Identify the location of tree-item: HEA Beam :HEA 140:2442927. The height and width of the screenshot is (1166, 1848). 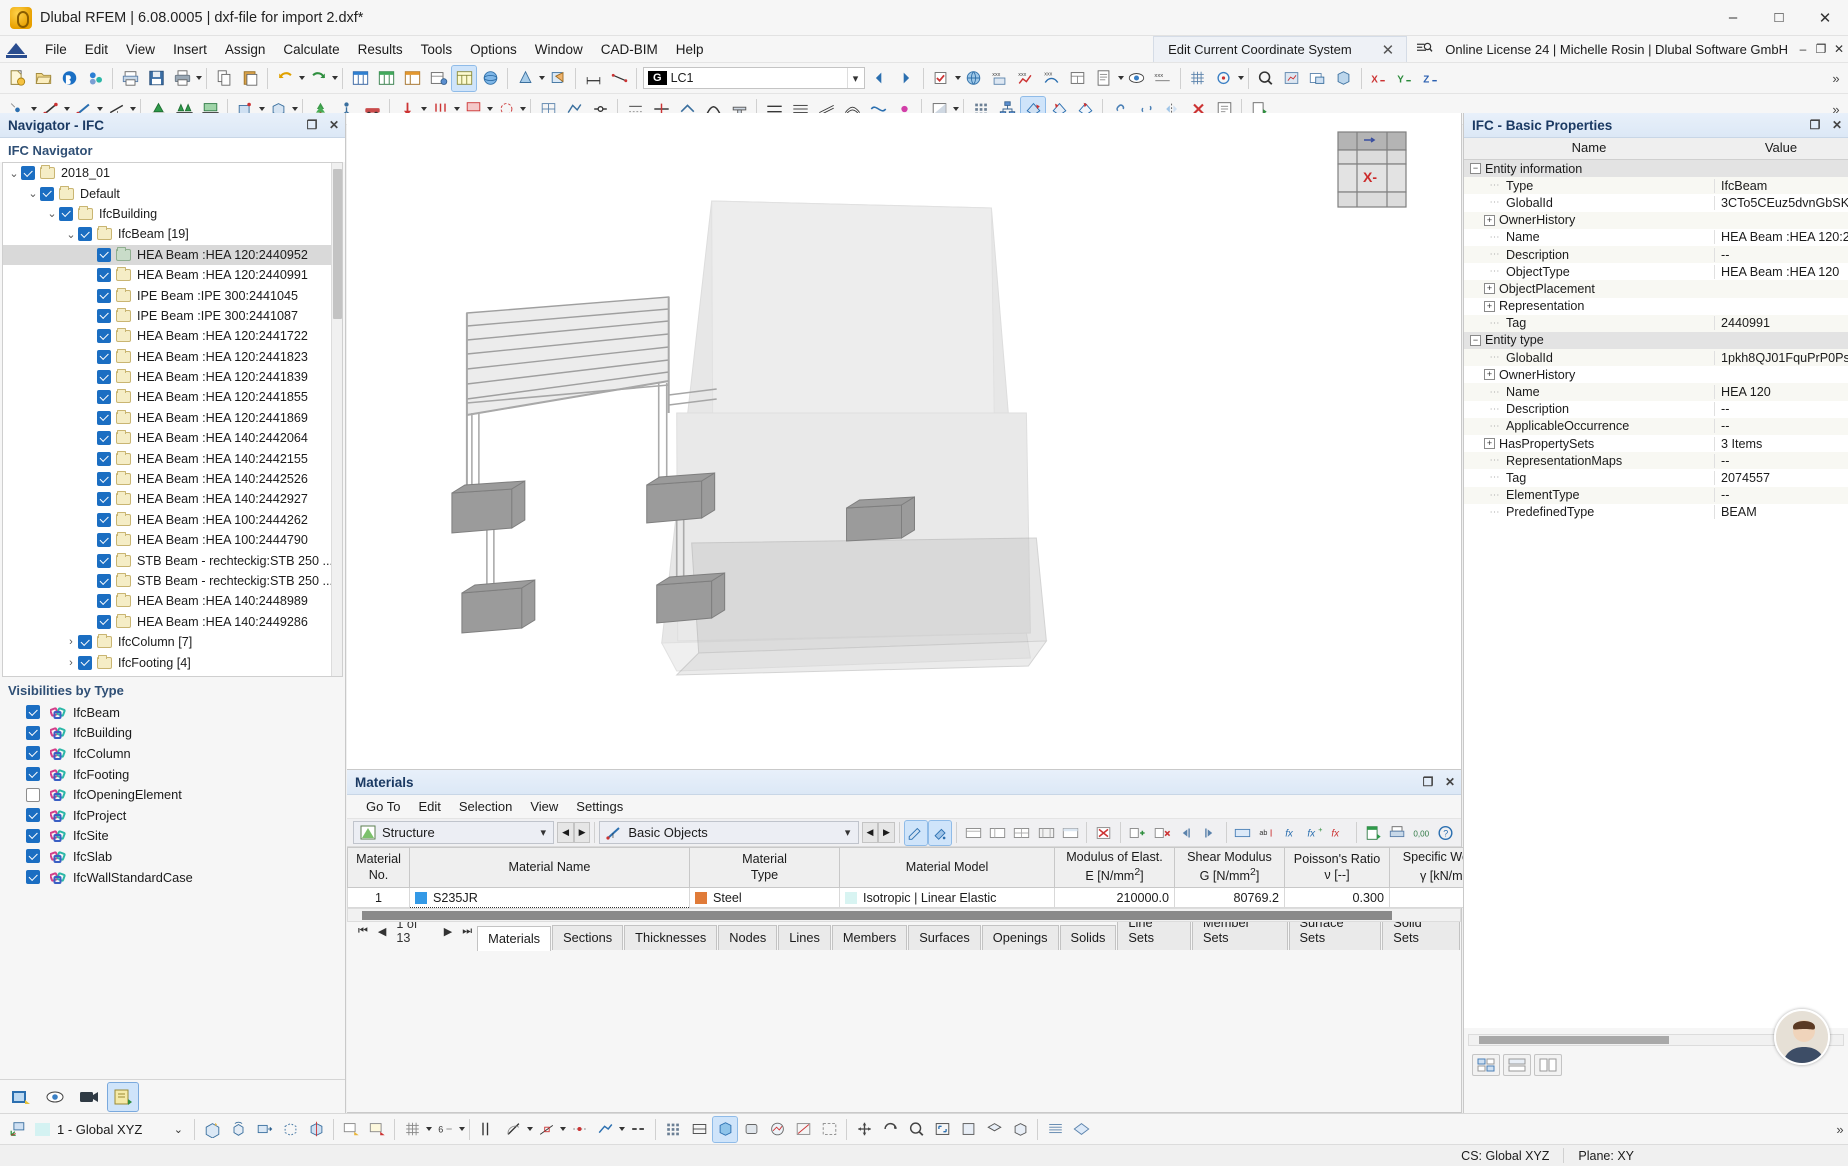
(172, 499).